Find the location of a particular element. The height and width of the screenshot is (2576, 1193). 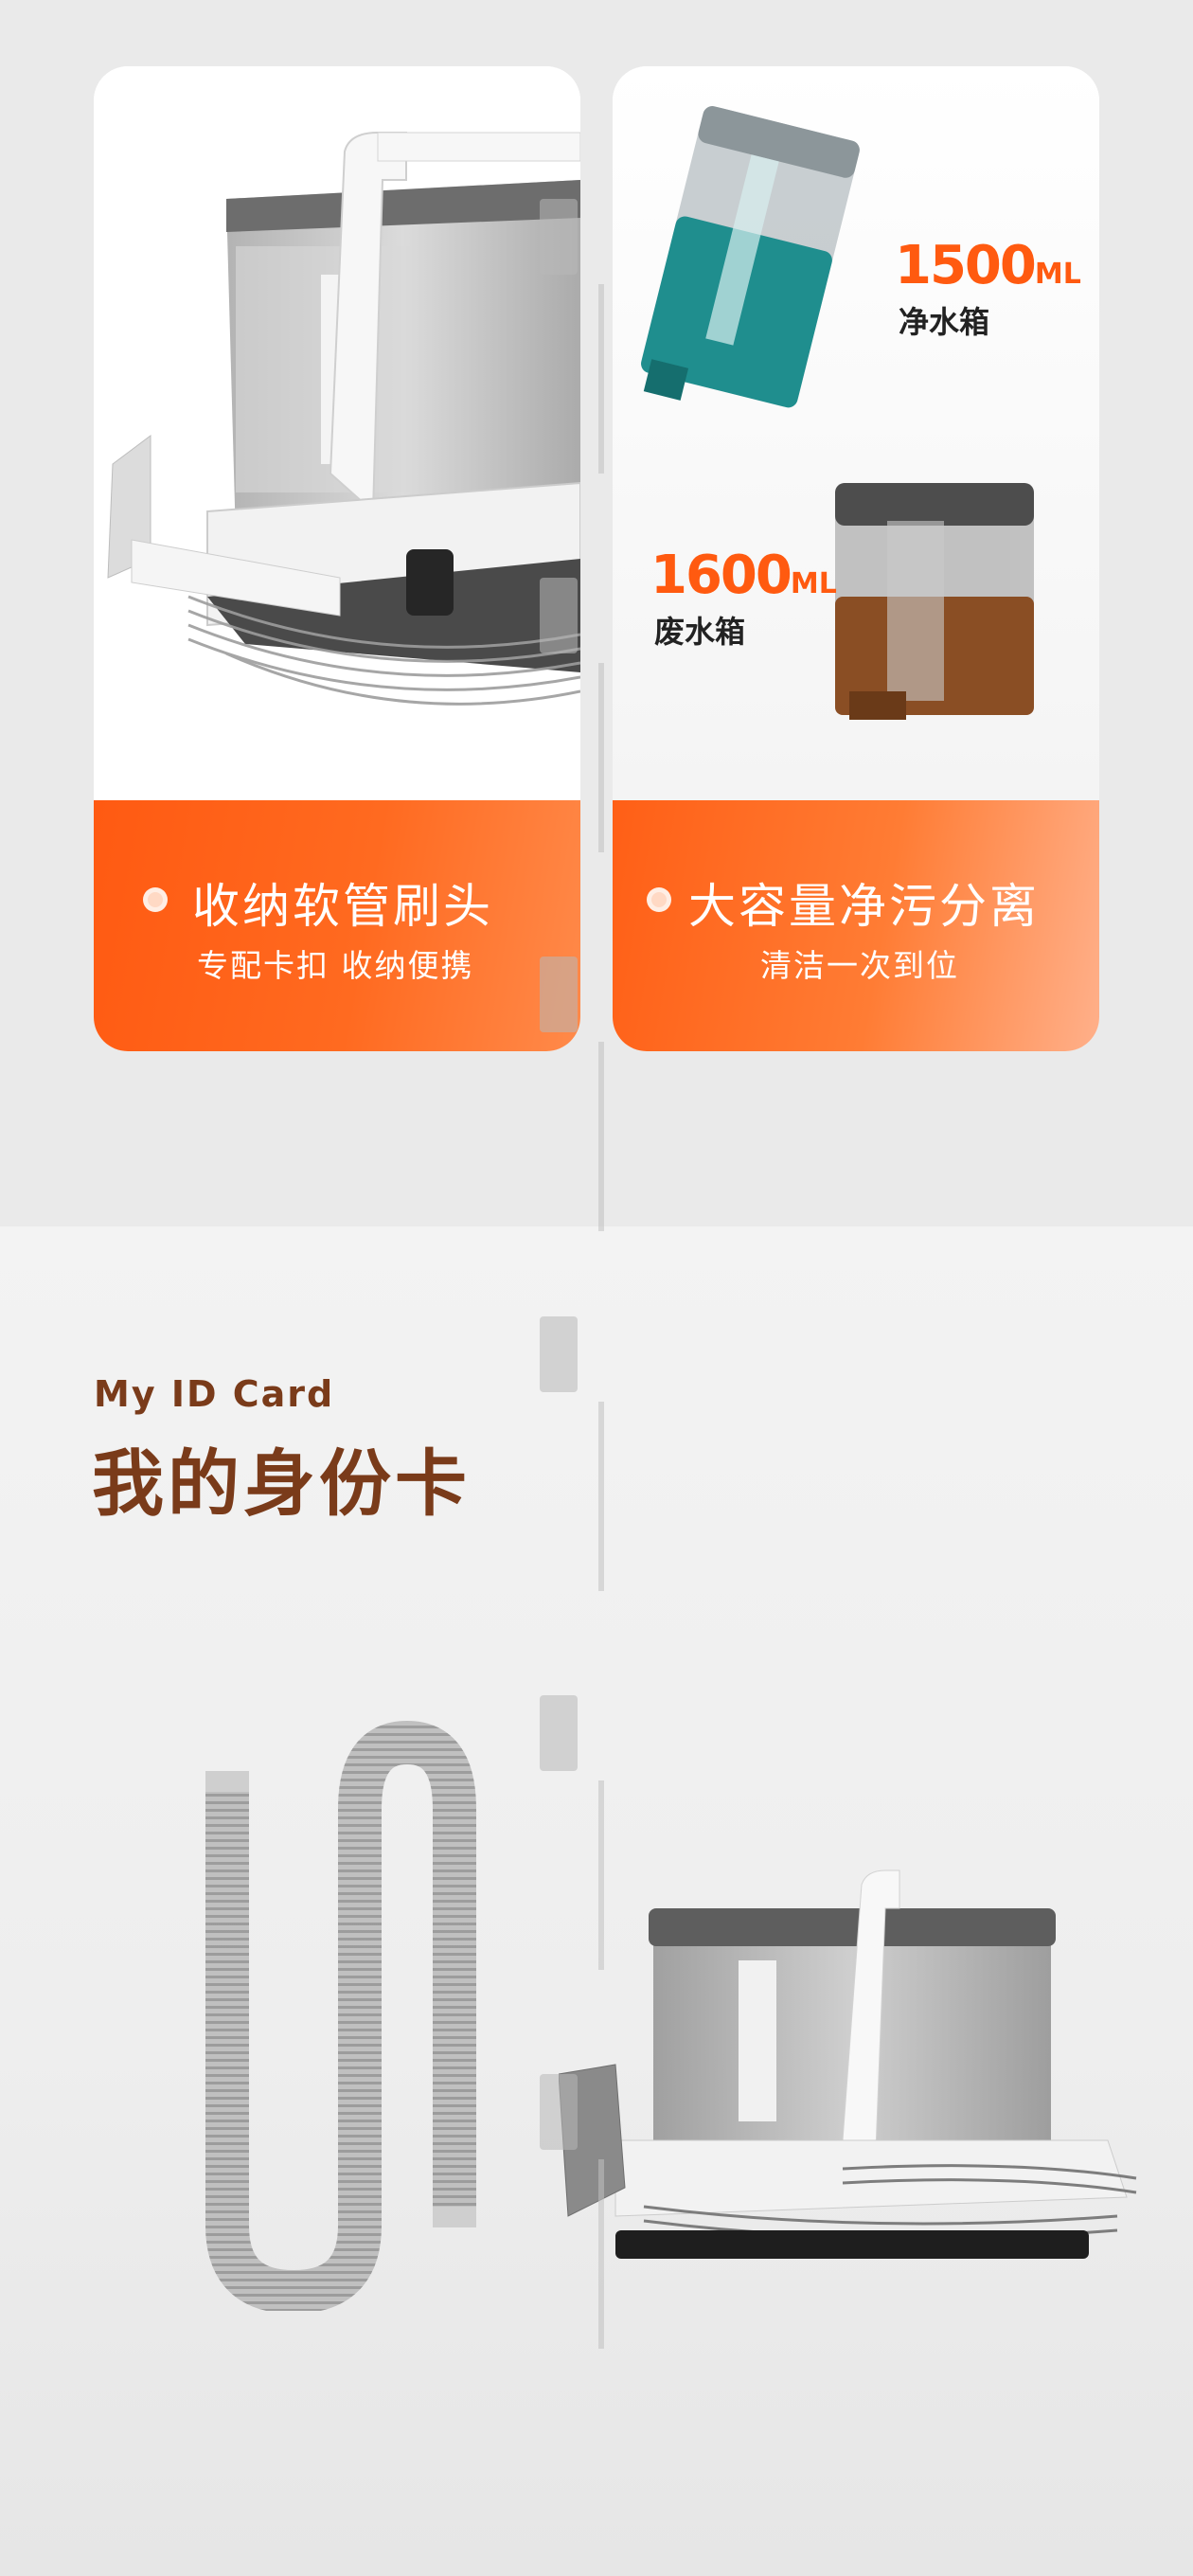

feature-title: 收纳软管刷头 is located at coordinates (342, 906).